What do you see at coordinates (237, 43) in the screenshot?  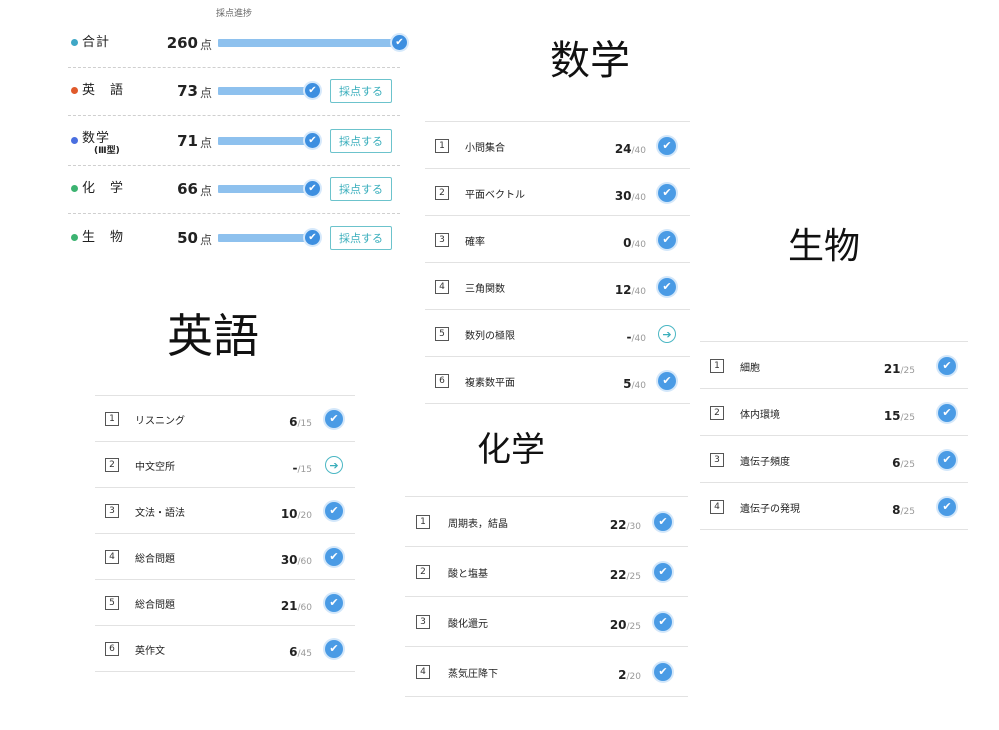 I see `summary-row: 合計 260 点 ✔` at bounding box center [237, 43].